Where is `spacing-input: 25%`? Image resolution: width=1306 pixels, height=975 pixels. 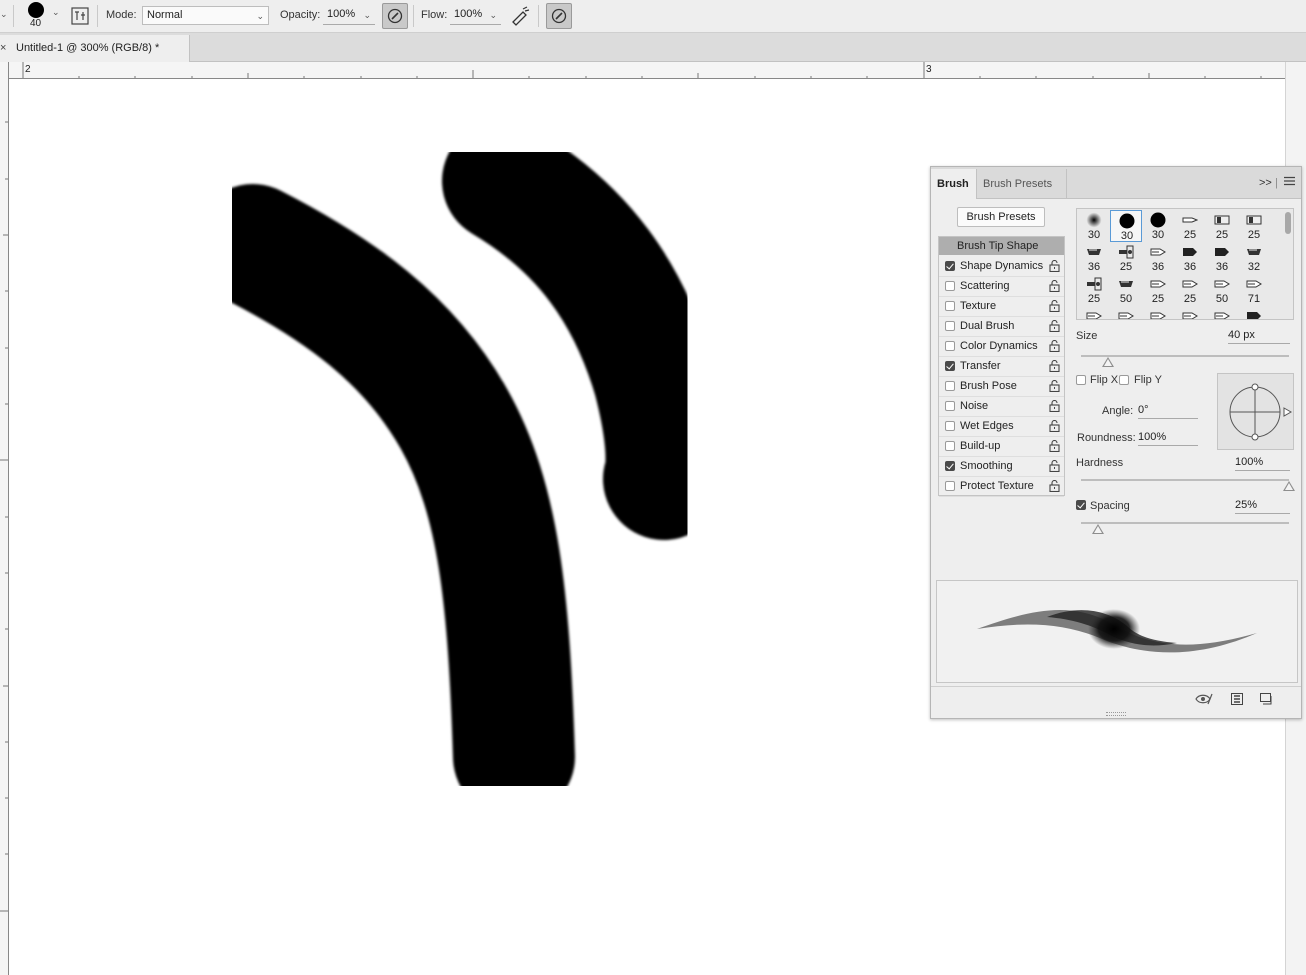 spacing-input: 25% is located at coordinates (1262, 506).